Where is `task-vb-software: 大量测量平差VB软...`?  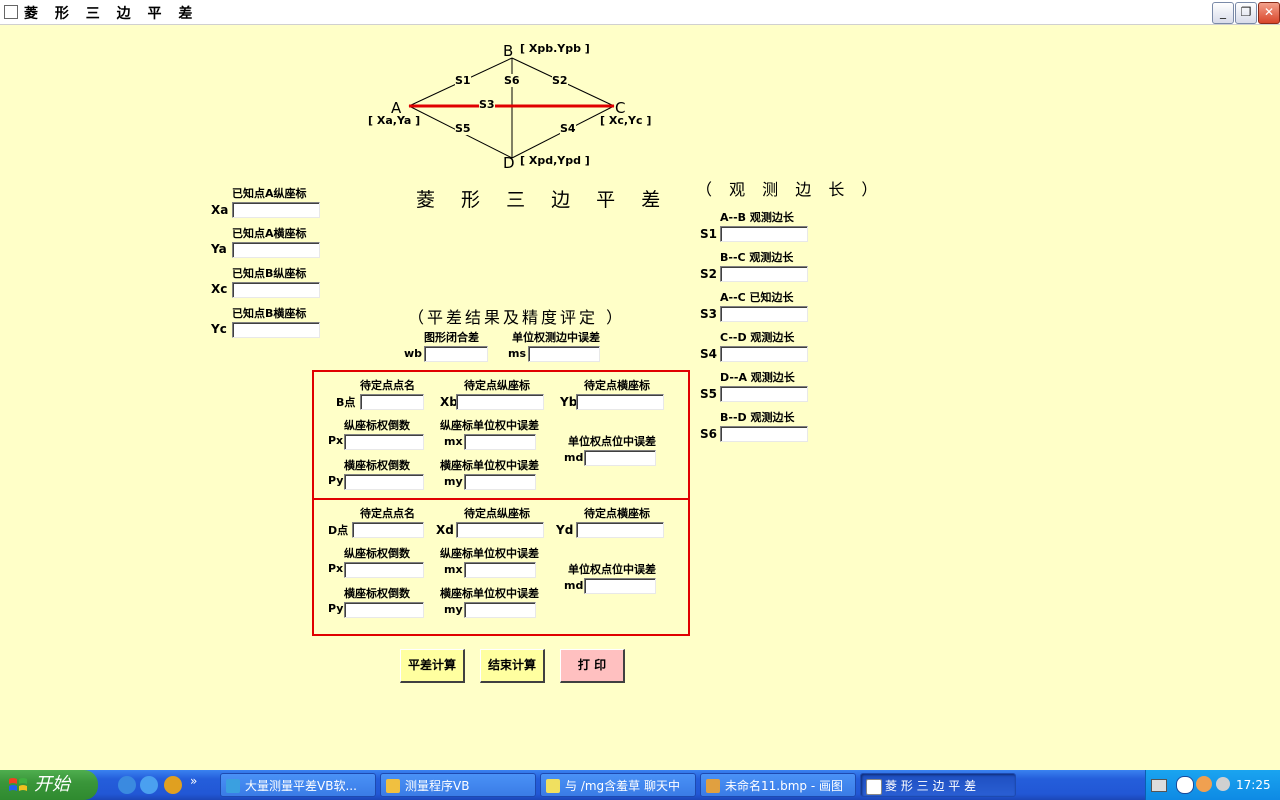
task-vb-software: 大量测量平差VB软... is located at coordinates (298, 785).